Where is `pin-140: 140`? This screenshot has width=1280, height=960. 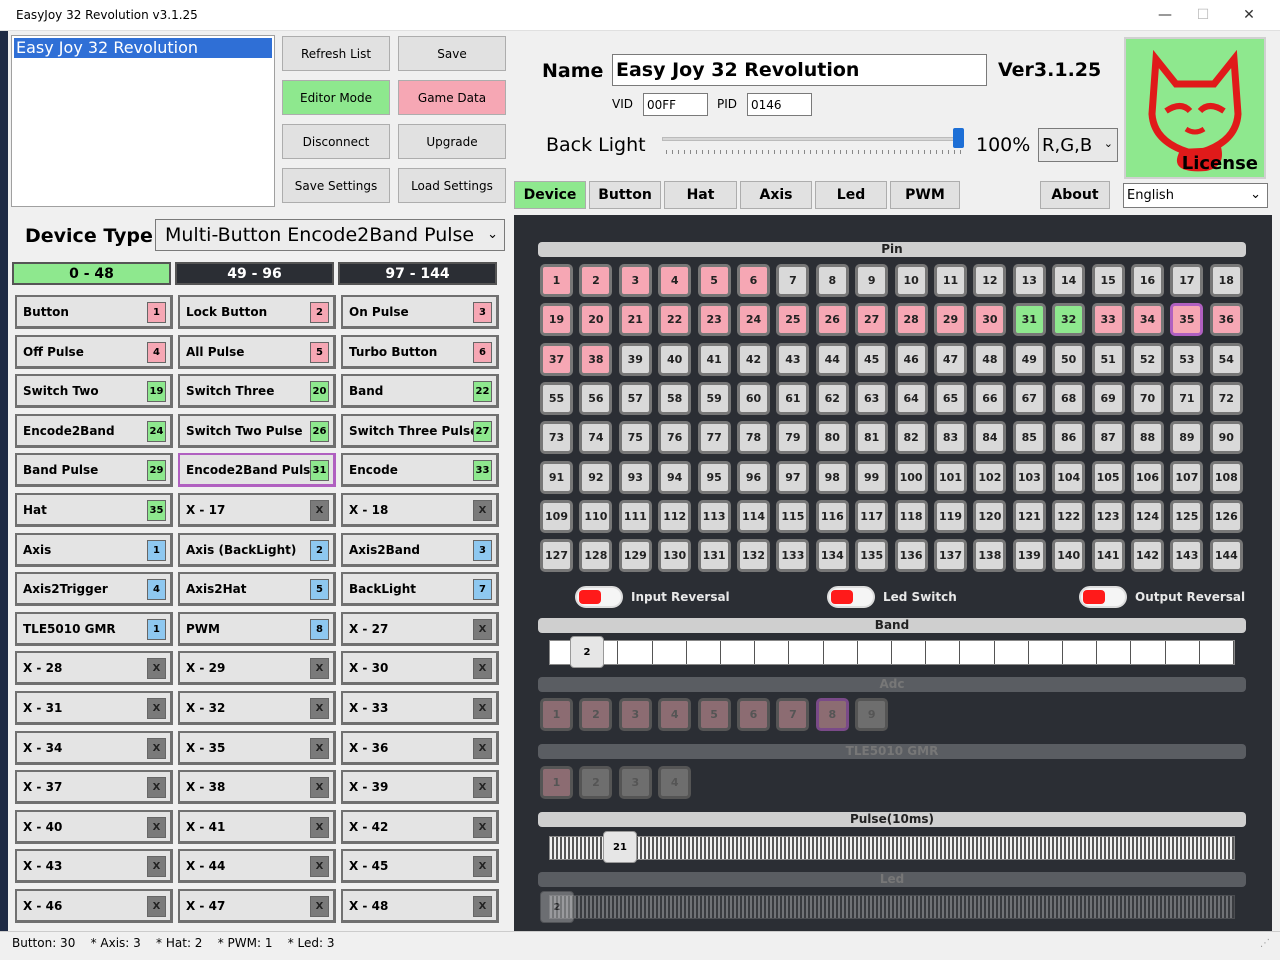 pin-140: 140 is located at coordinates (1069, 556).